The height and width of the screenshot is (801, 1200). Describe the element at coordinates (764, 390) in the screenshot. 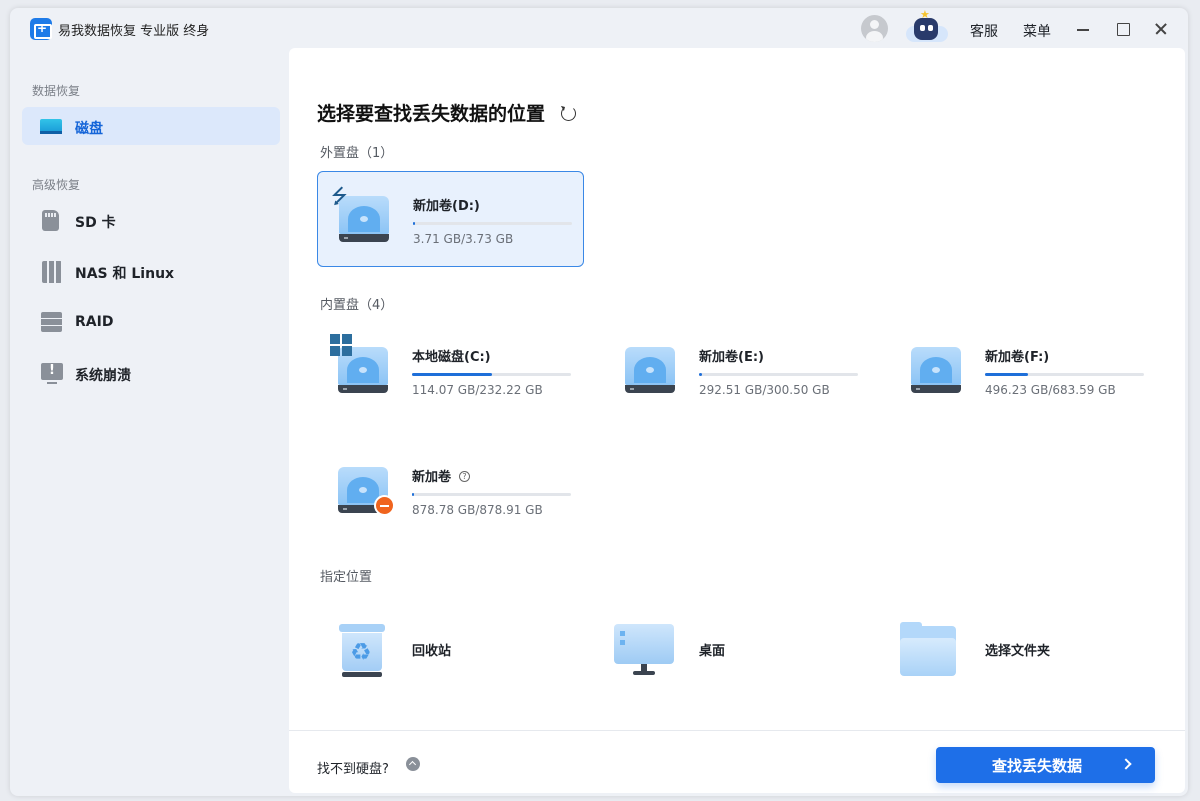

I see `drive-size: 292.51 GB/300.50 GB` at that location.